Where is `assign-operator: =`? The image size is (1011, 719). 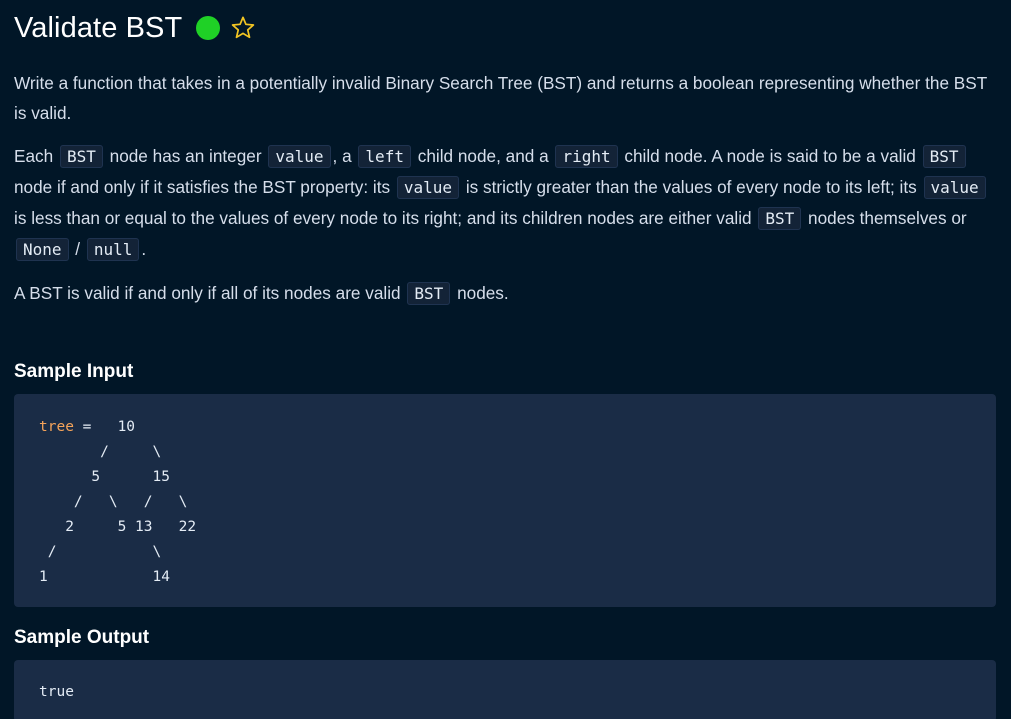
assign-operator: = is located at coordinates (95, 427).